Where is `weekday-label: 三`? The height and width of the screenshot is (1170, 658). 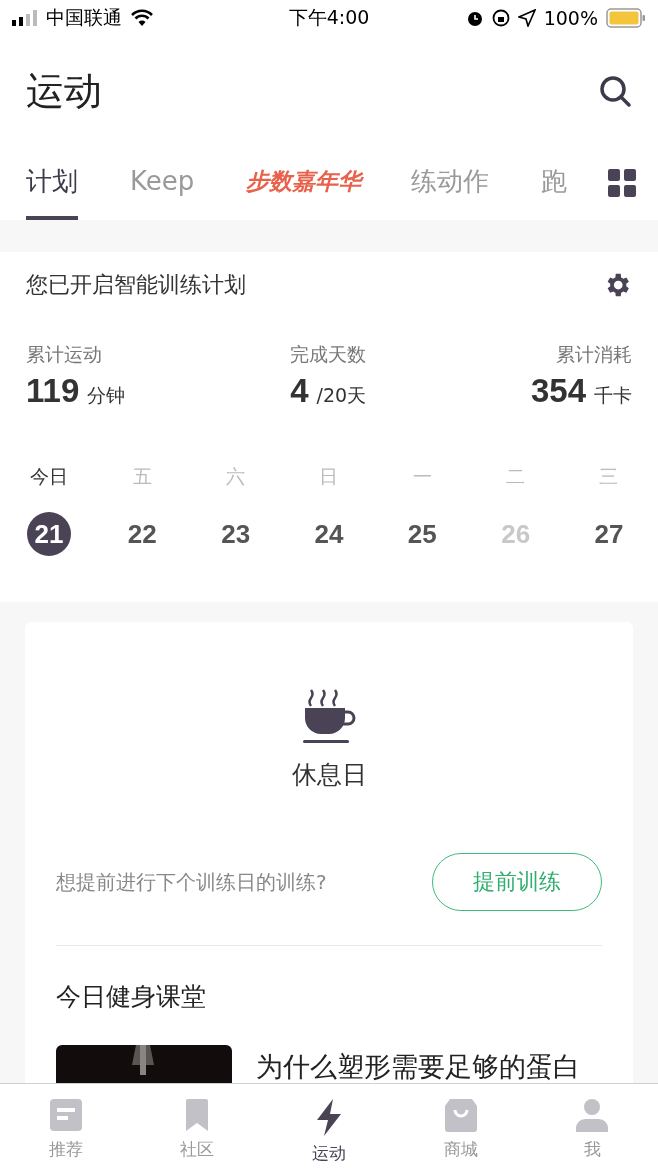
weekday-label: 三 is located at coordinates (609, 476).